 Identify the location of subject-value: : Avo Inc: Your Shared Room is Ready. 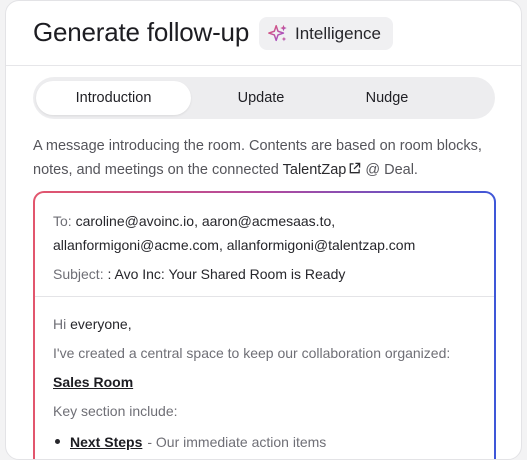
(226, 274).